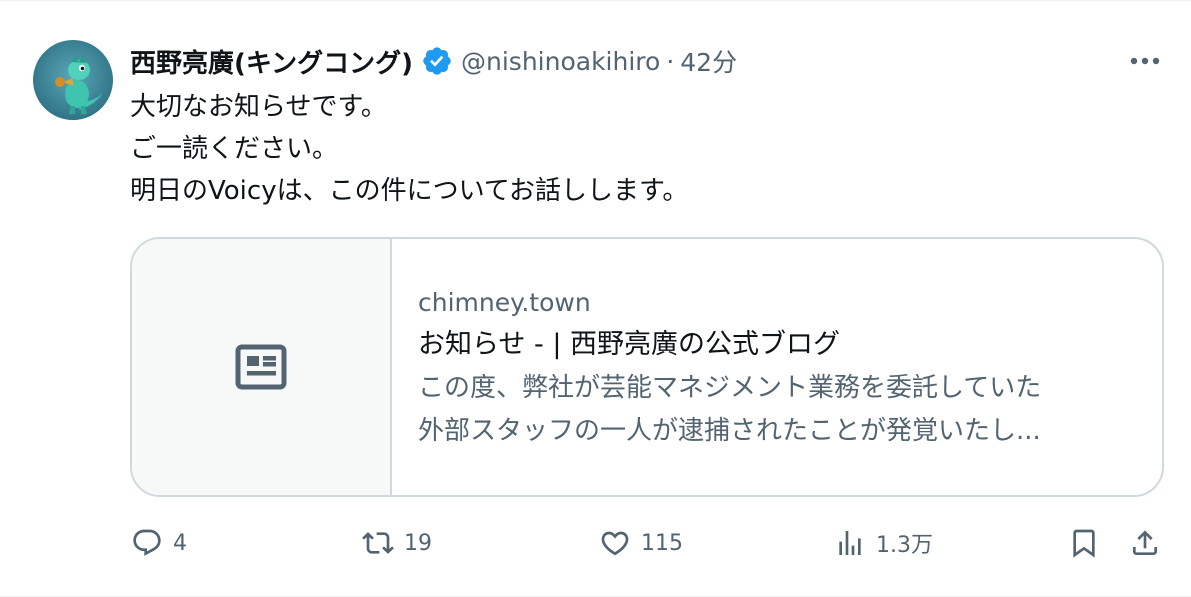 Image resolution: width=1191 pixels, height=597 pixels. I want to click on article-icon, so click(261, 367).